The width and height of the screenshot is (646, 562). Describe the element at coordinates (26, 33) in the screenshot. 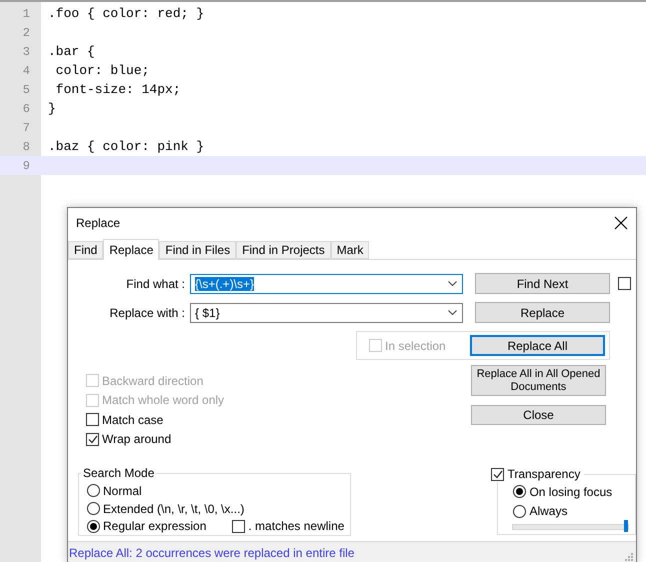

I see `line-number: 2` at that location.